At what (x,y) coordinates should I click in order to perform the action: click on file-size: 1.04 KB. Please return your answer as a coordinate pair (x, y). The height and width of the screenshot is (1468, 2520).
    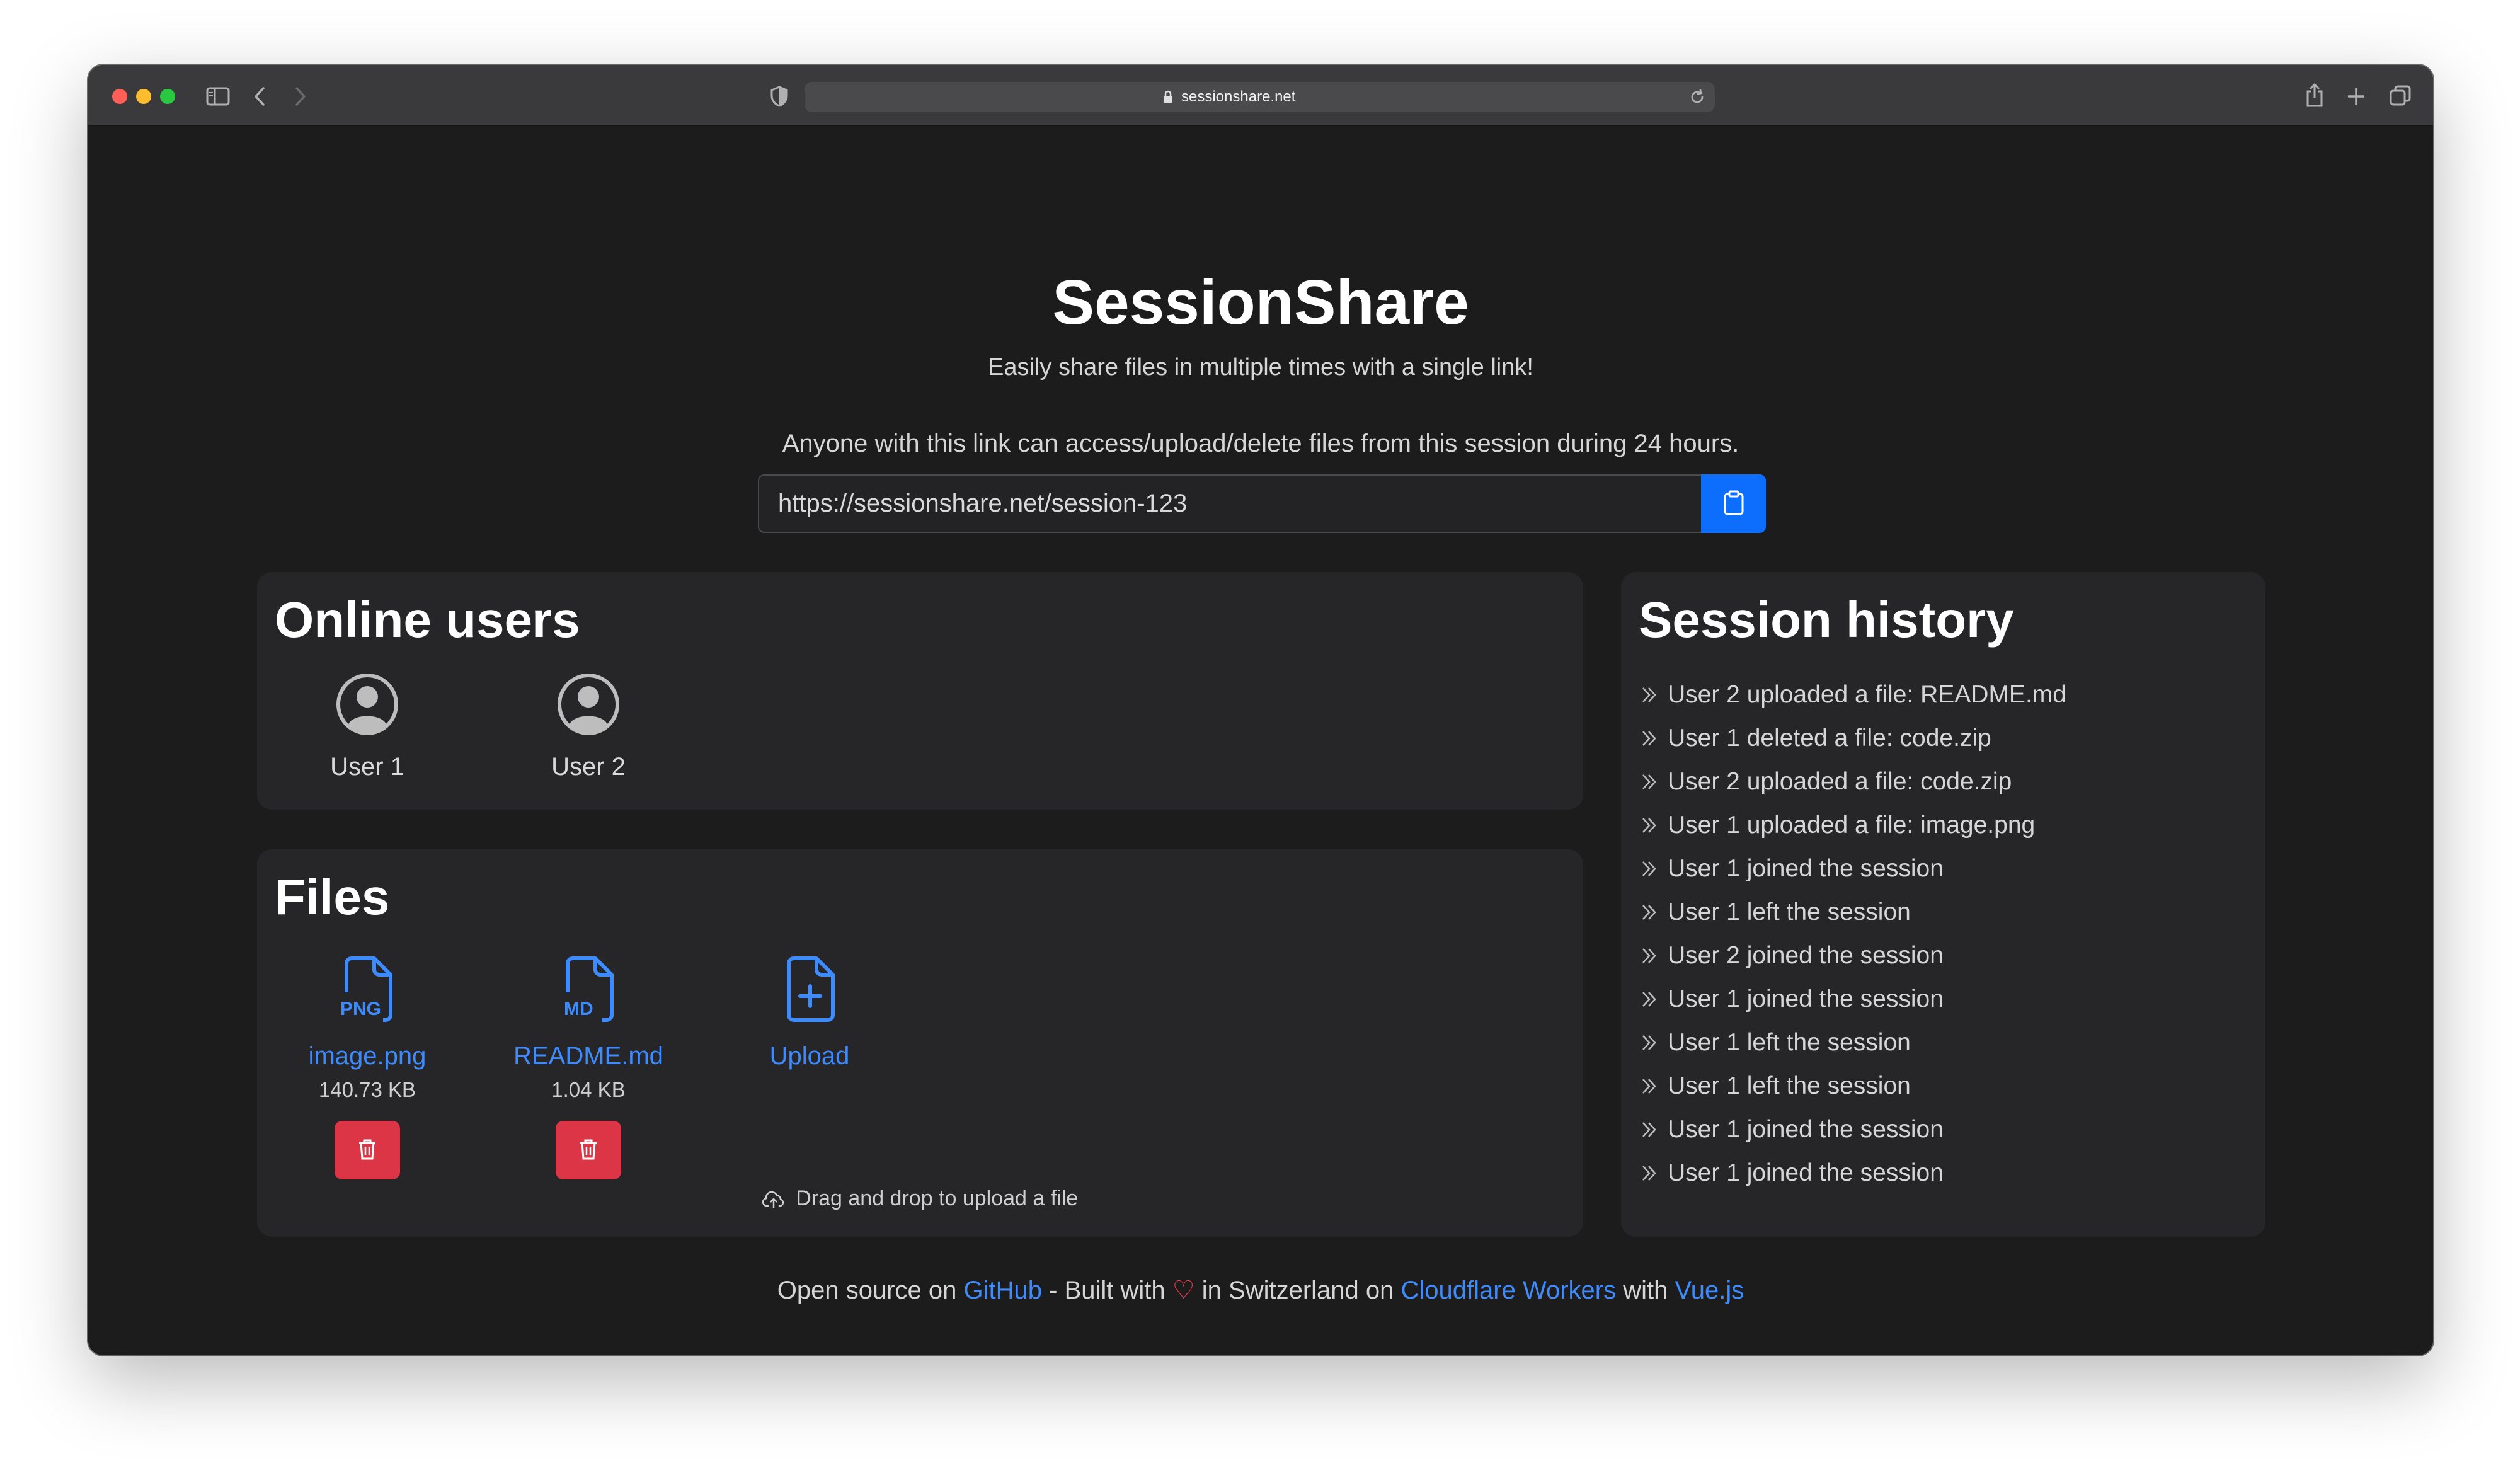
    Looking at the image, I should click on (588, 1089).